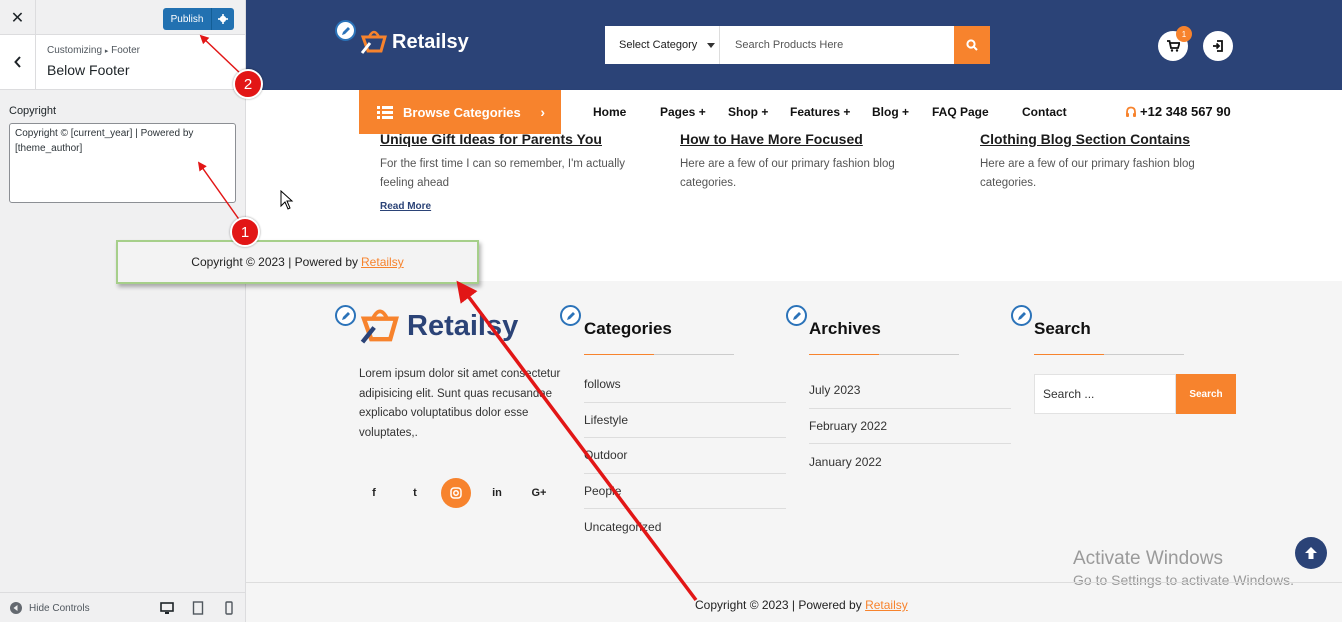  Describe the element at coordinates (837, 45) in the screenshot. I see `product-search-input` at that location.